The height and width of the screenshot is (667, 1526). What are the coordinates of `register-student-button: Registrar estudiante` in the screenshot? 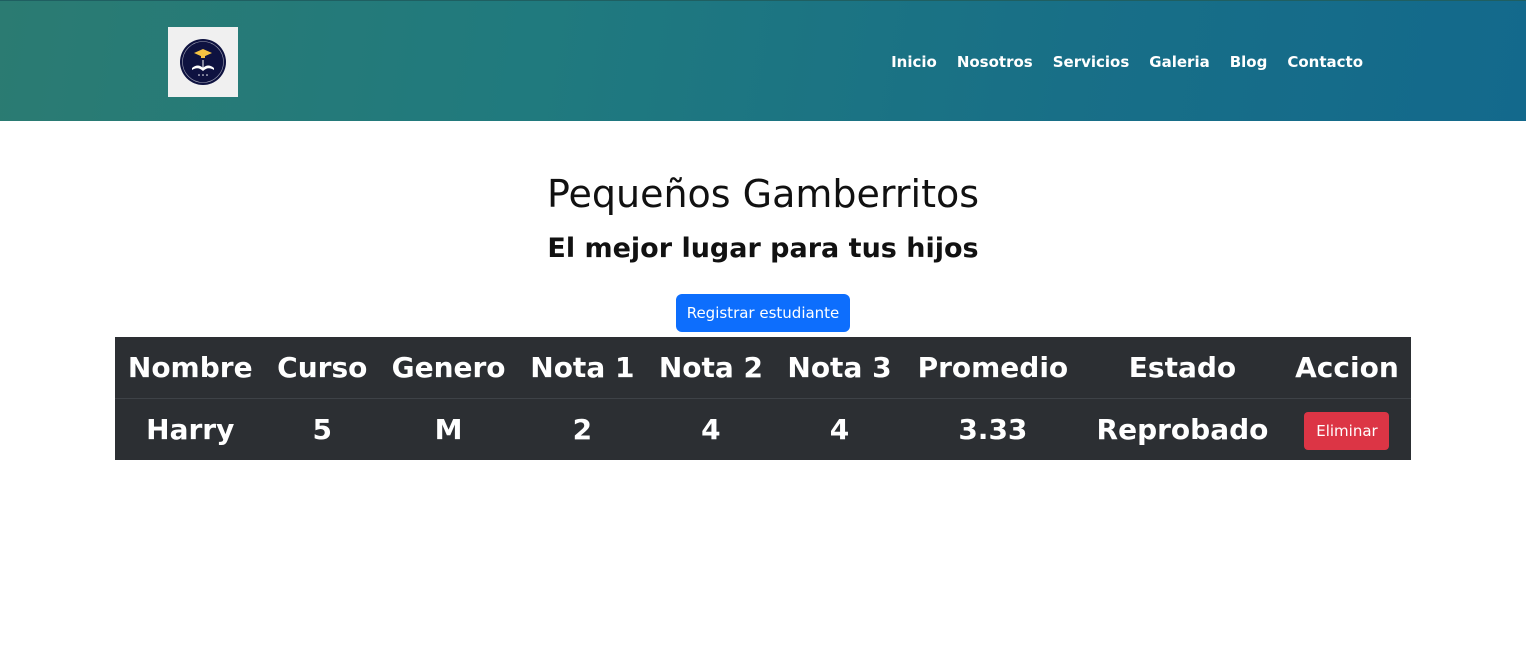 It's located at (763, 313).